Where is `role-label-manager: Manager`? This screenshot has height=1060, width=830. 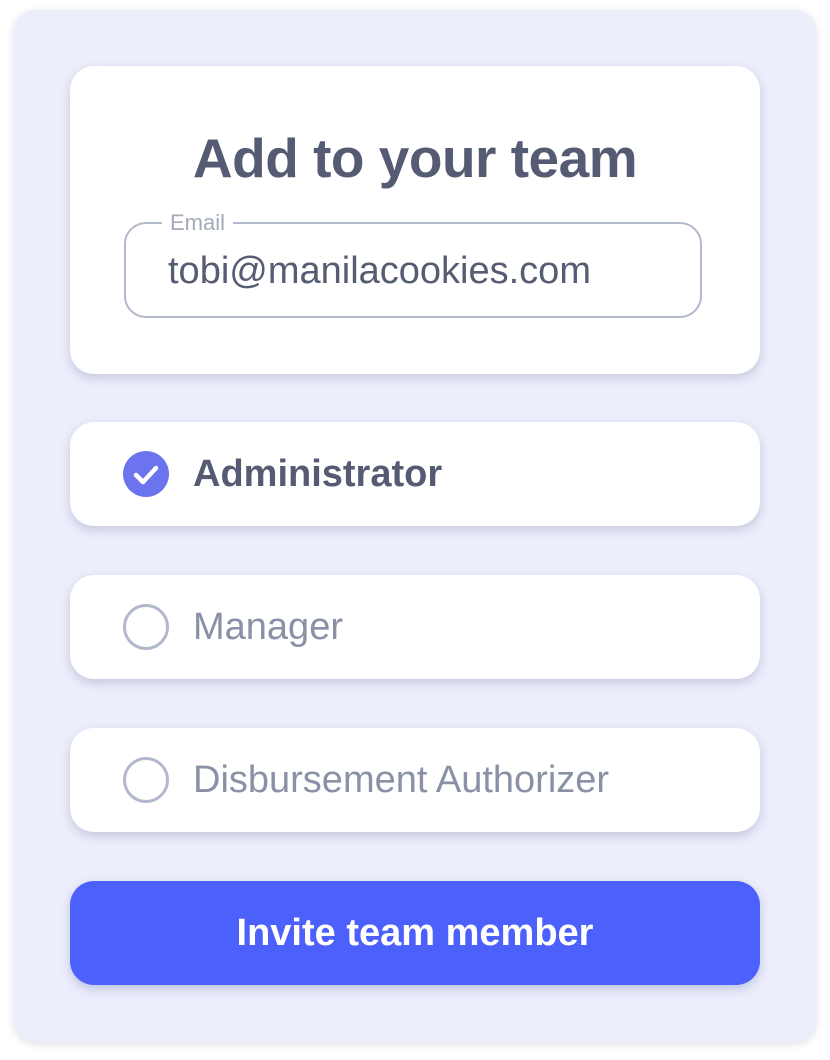
role-label-manager: Manager is located at coordinates (268, 627).